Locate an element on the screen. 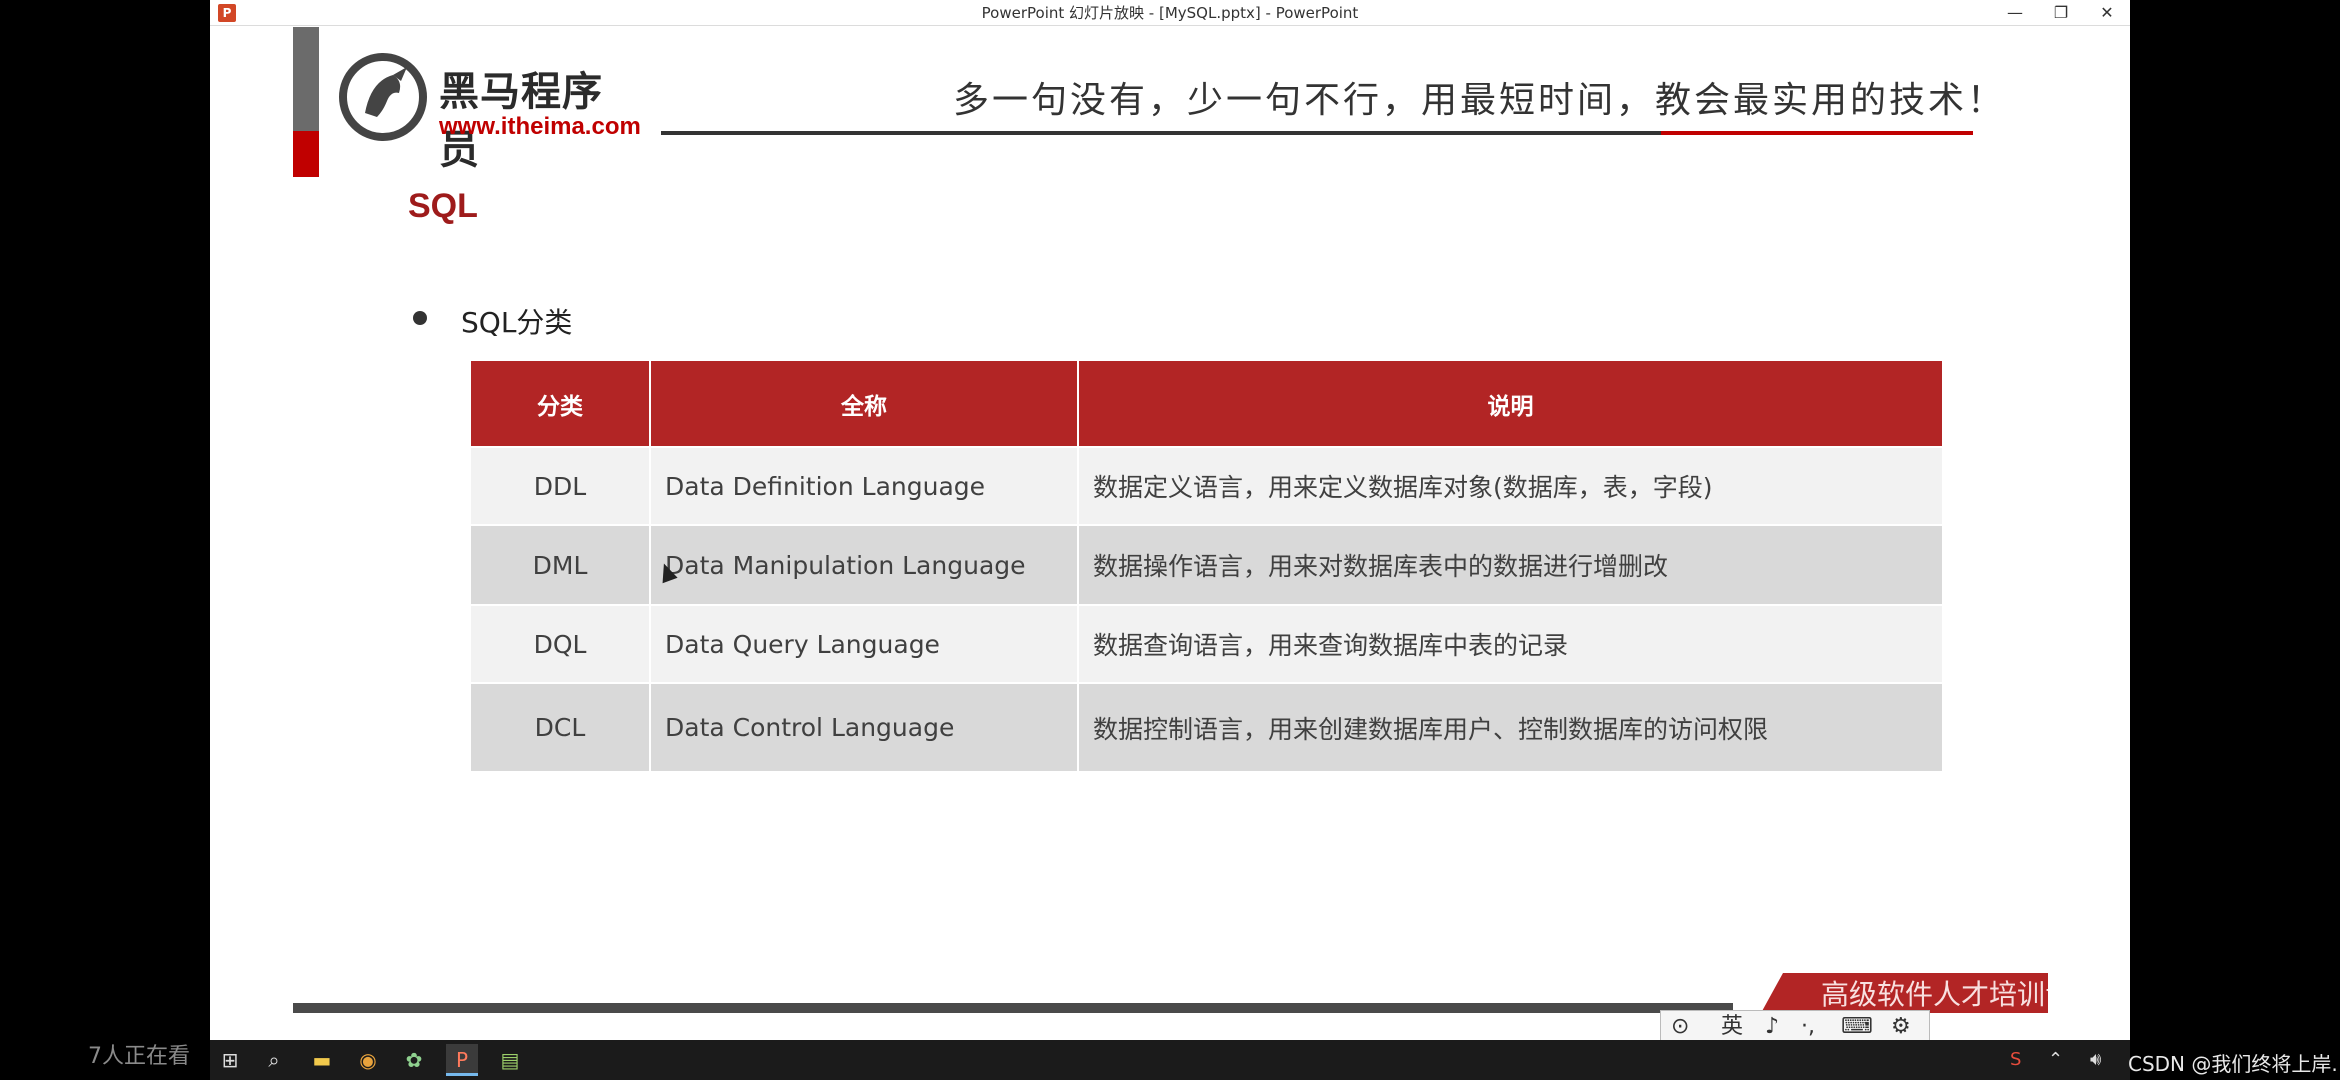 This screenshot has width=2340, height=1080. ime-language-toggle: 英 is located at coordinates (1732, 1027).